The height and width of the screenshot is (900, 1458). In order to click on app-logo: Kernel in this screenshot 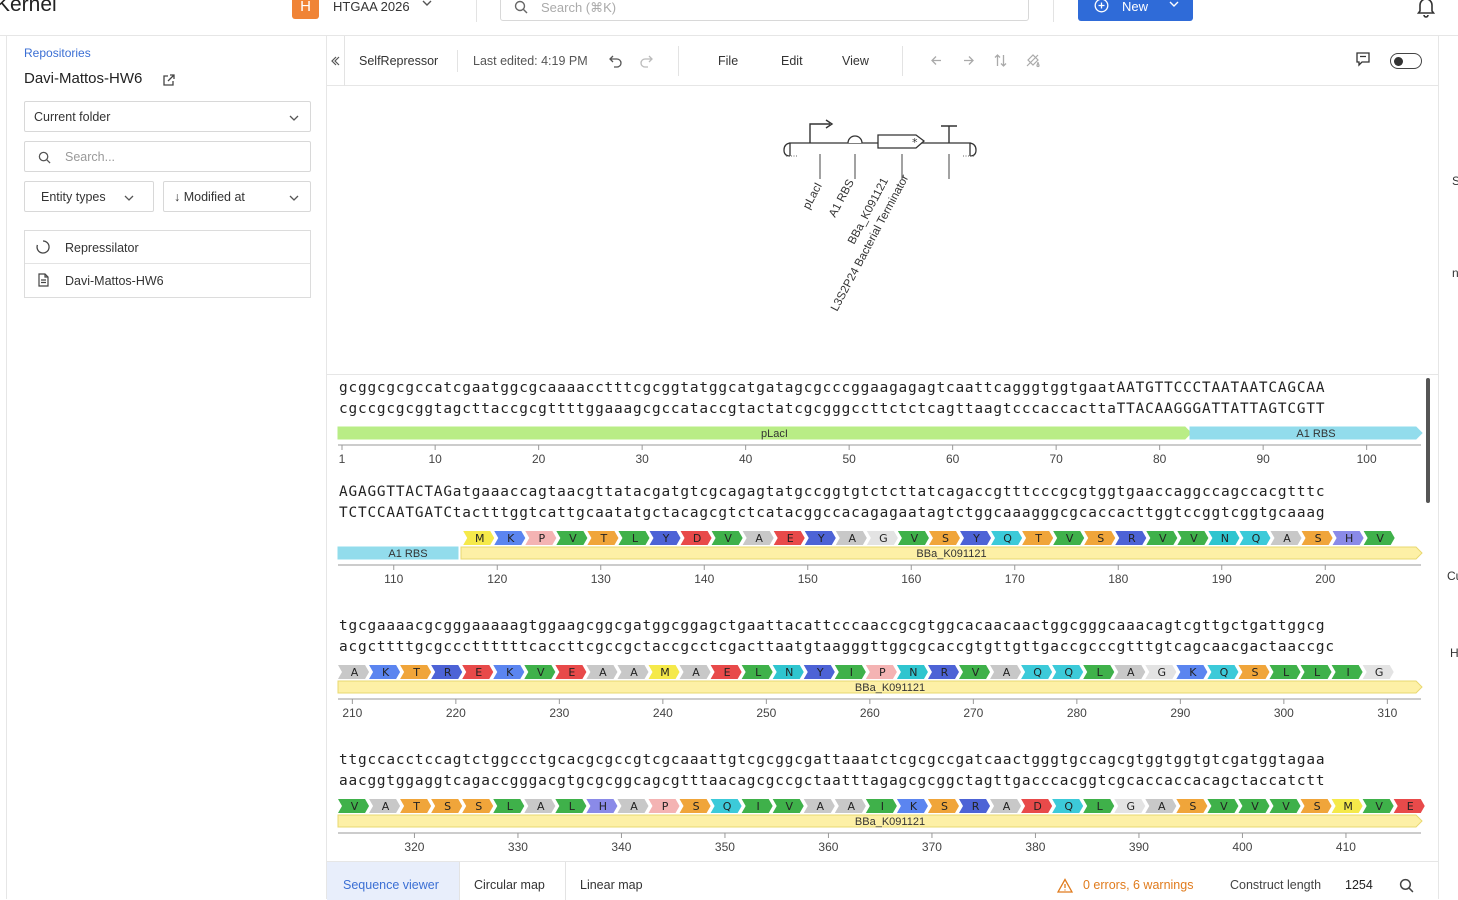, I will do `click(28, 8)`.